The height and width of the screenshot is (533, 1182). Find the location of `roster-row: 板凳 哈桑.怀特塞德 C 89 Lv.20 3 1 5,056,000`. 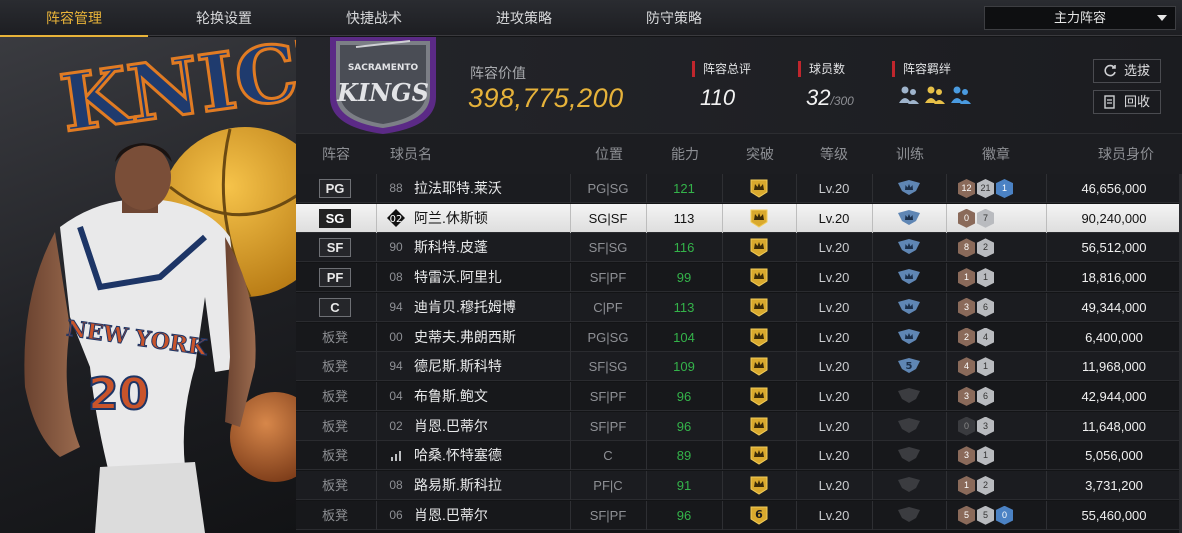

roster-row: 板凳 哈桑.怀特塞德 C 89 Lv.20 3 1 5,056,000 is located at coordinates (739, 456).